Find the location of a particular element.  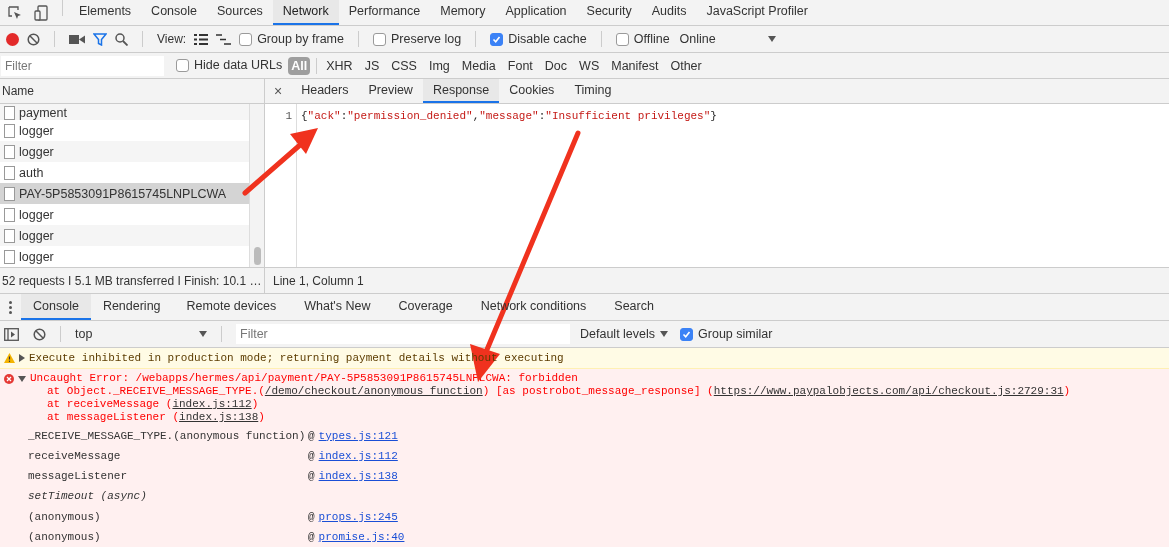

checkbox-label: Group similar is located at coordinates (735, 334).